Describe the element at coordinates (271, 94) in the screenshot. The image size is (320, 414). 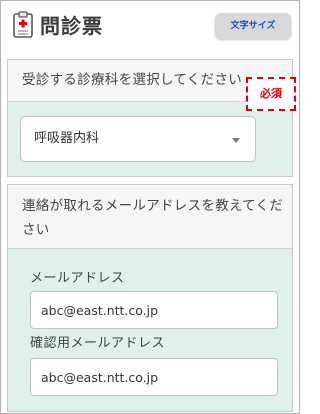
I see `required-badge: 必須` at that location.